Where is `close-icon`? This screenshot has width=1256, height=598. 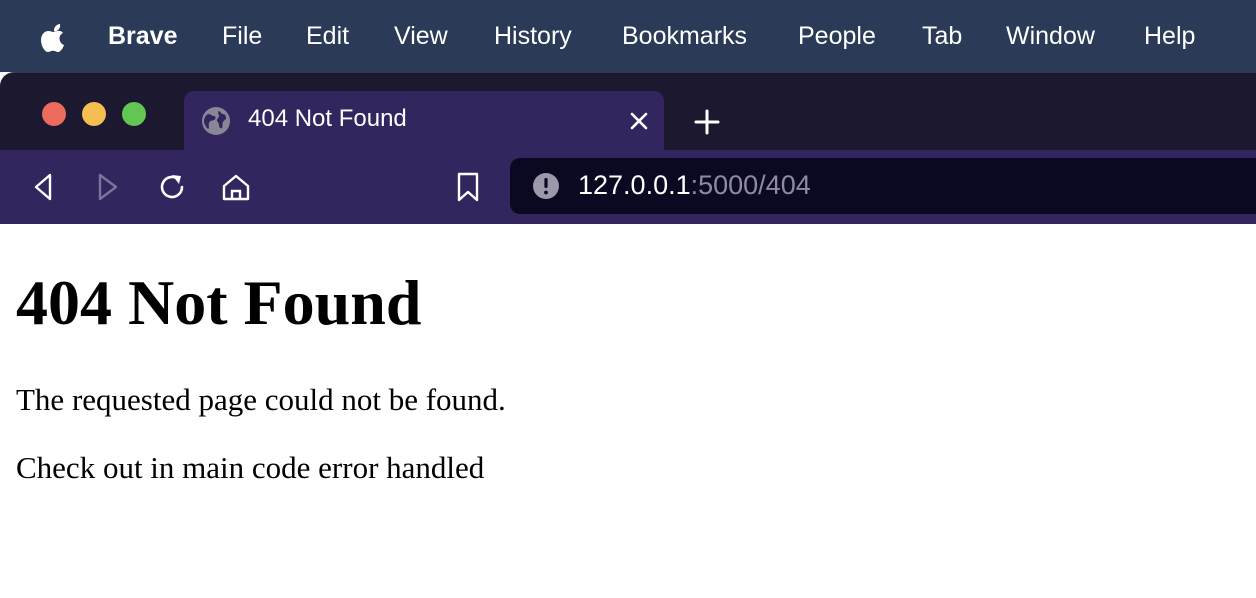 close-icon is located at coordinates (639, 121).